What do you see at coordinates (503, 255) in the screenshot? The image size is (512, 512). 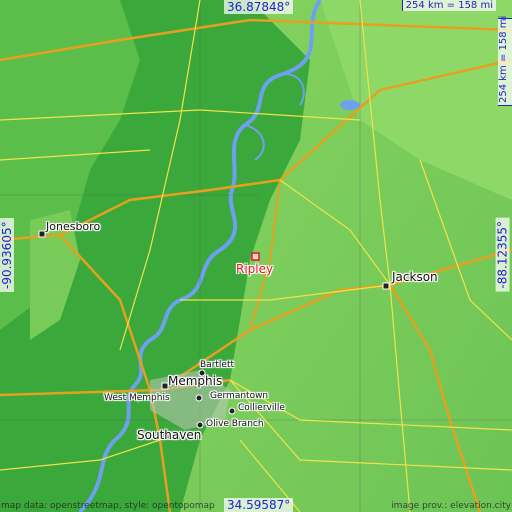 I see `coord-right: -88.12355°` at bounding box center [503, 255].